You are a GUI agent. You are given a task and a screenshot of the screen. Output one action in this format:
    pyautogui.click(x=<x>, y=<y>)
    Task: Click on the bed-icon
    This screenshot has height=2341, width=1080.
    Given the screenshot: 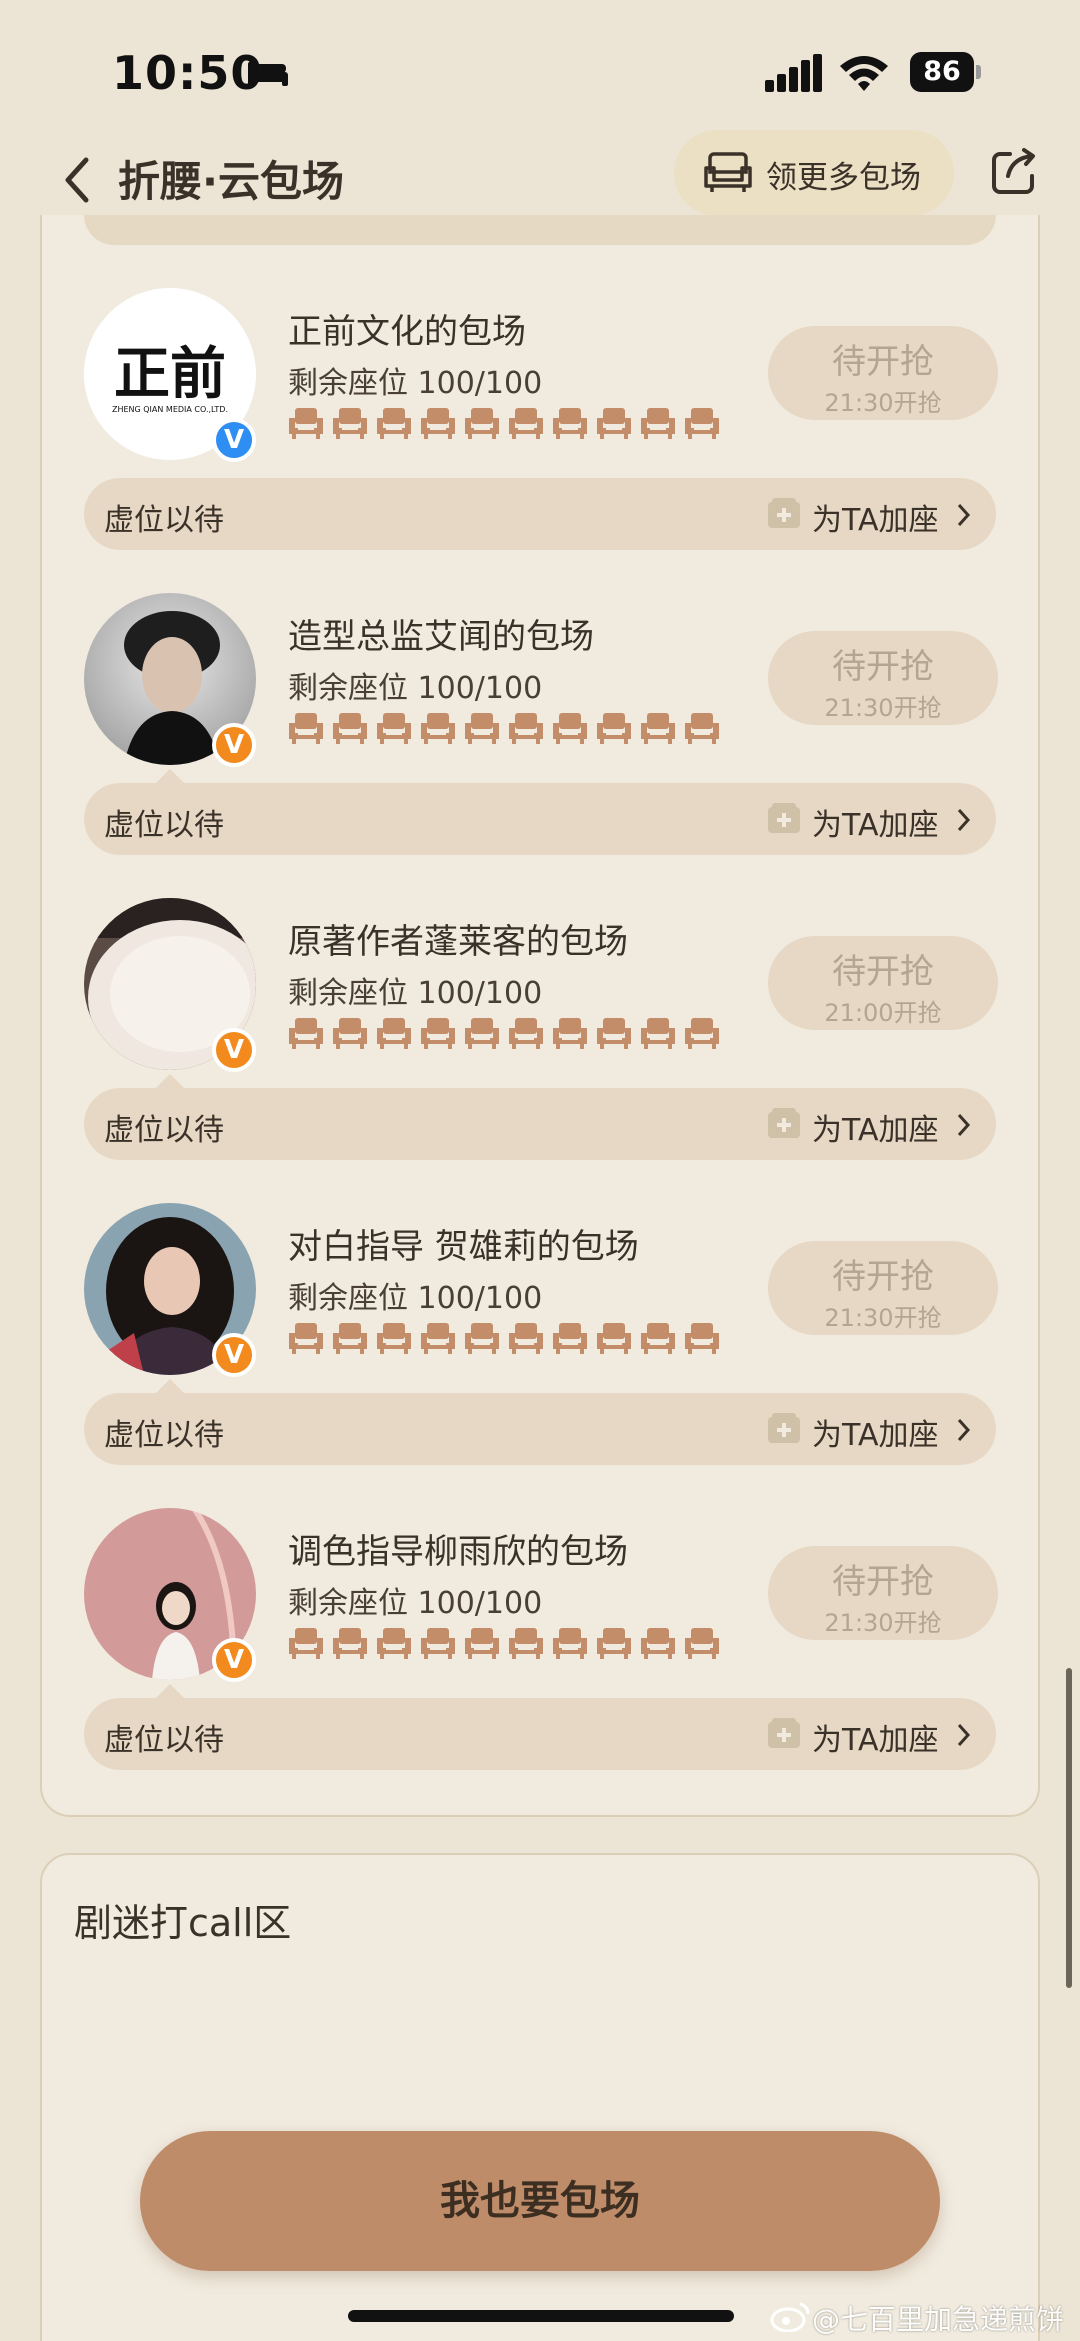 What is the action you would take?
    pyautogui.click(x=268, y=74)
    